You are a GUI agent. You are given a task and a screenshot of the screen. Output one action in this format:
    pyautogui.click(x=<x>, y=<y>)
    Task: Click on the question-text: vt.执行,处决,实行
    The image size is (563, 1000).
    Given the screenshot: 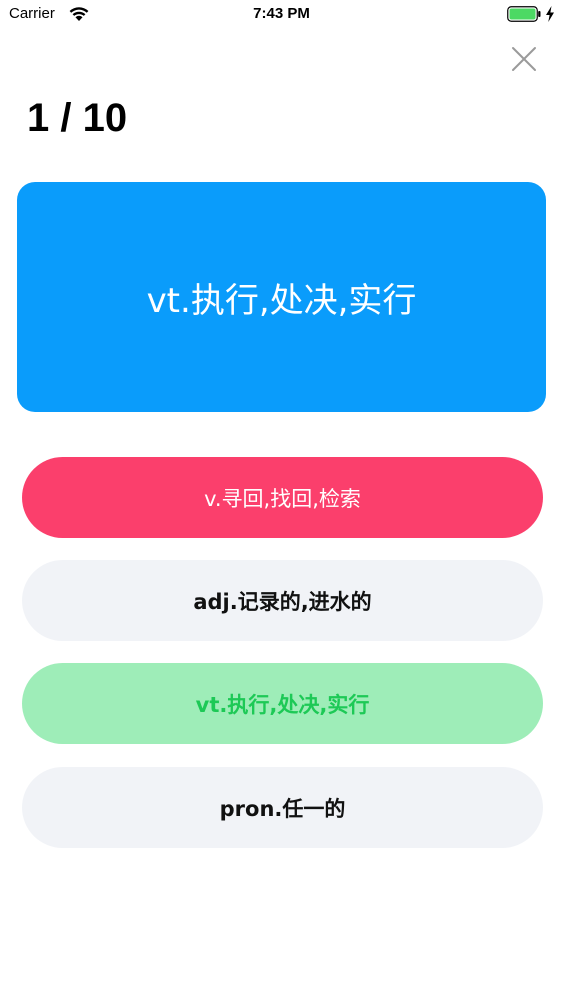 What is the action you would take?
    pyautogui.click(x=281, y=300)
    